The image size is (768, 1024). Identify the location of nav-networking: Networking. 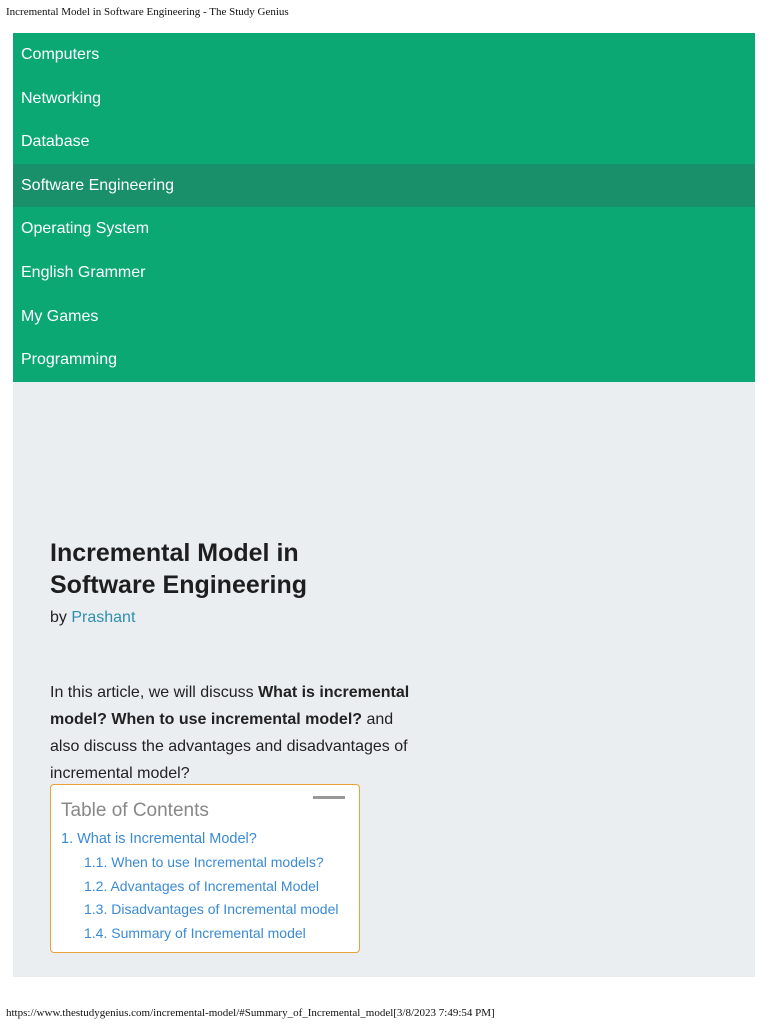
(384, 99).